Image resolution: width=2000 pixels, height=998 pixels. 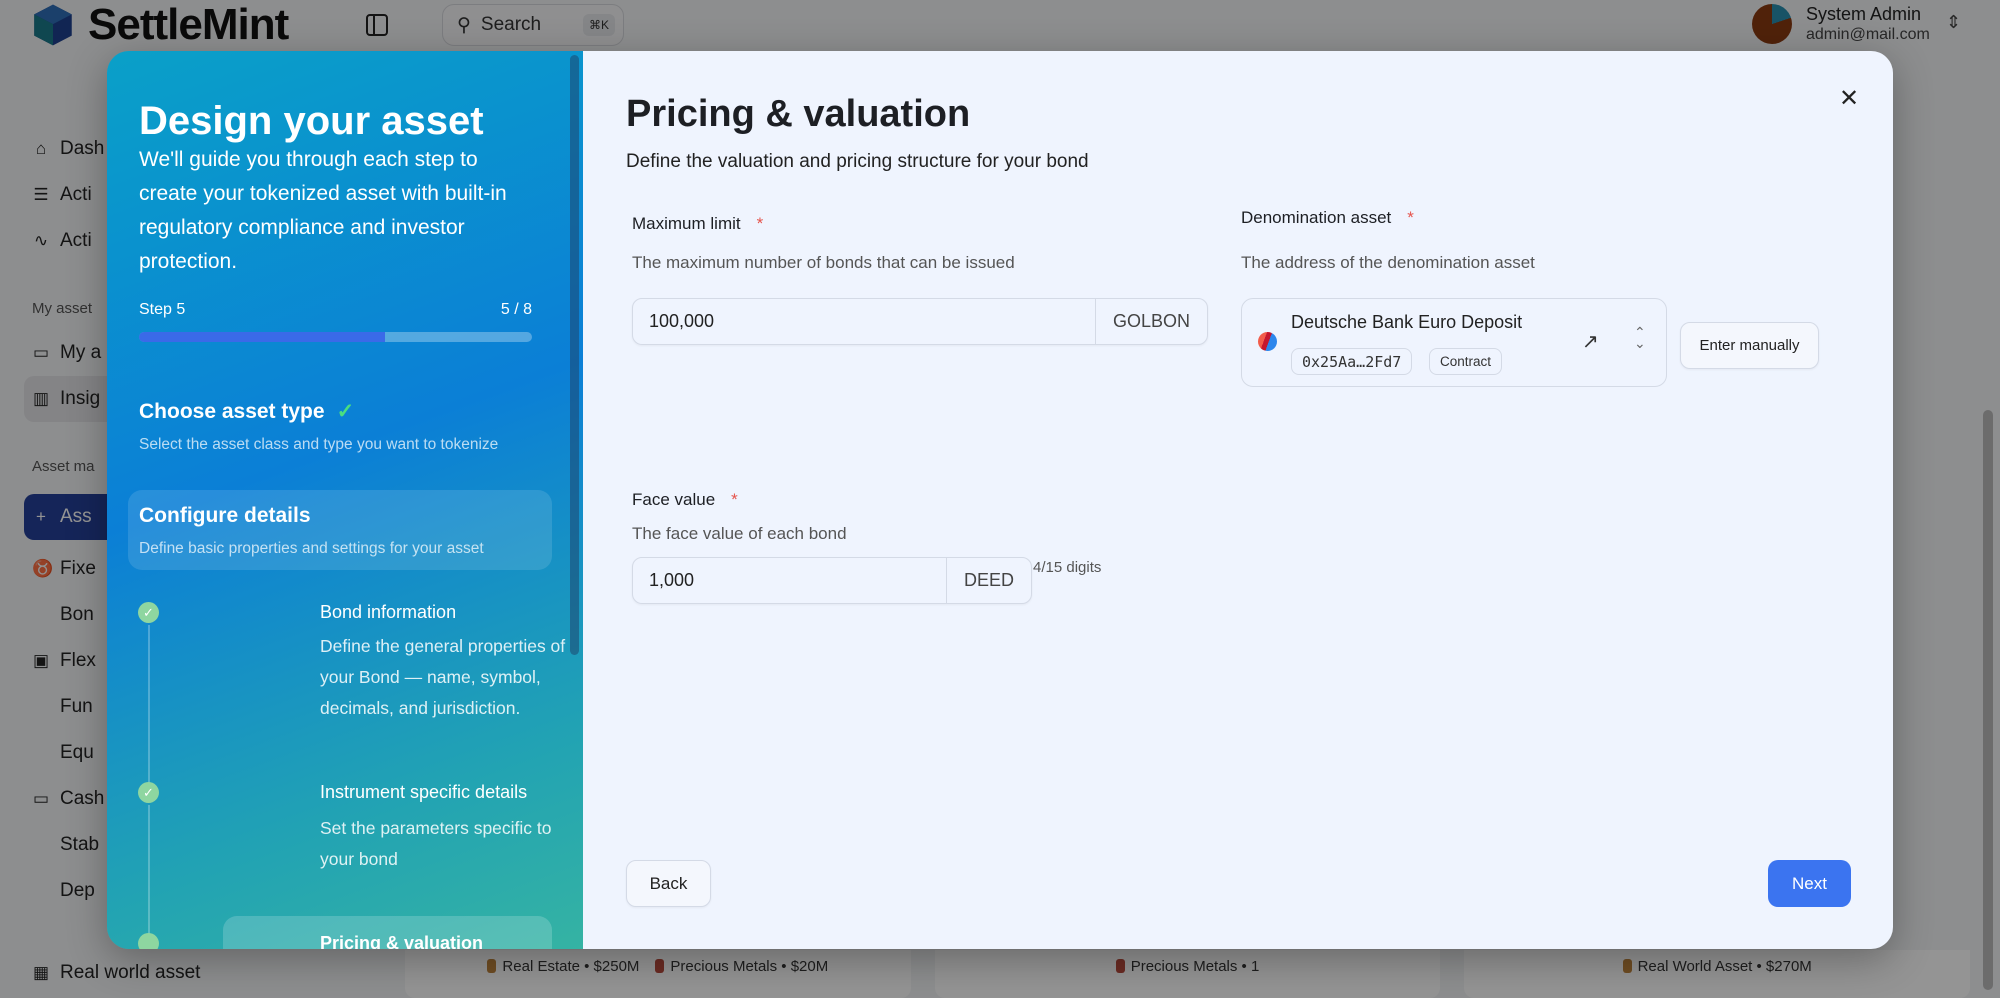 I want to click on insight-card: Precious Metals • 1, so click(x=1187, y=974).